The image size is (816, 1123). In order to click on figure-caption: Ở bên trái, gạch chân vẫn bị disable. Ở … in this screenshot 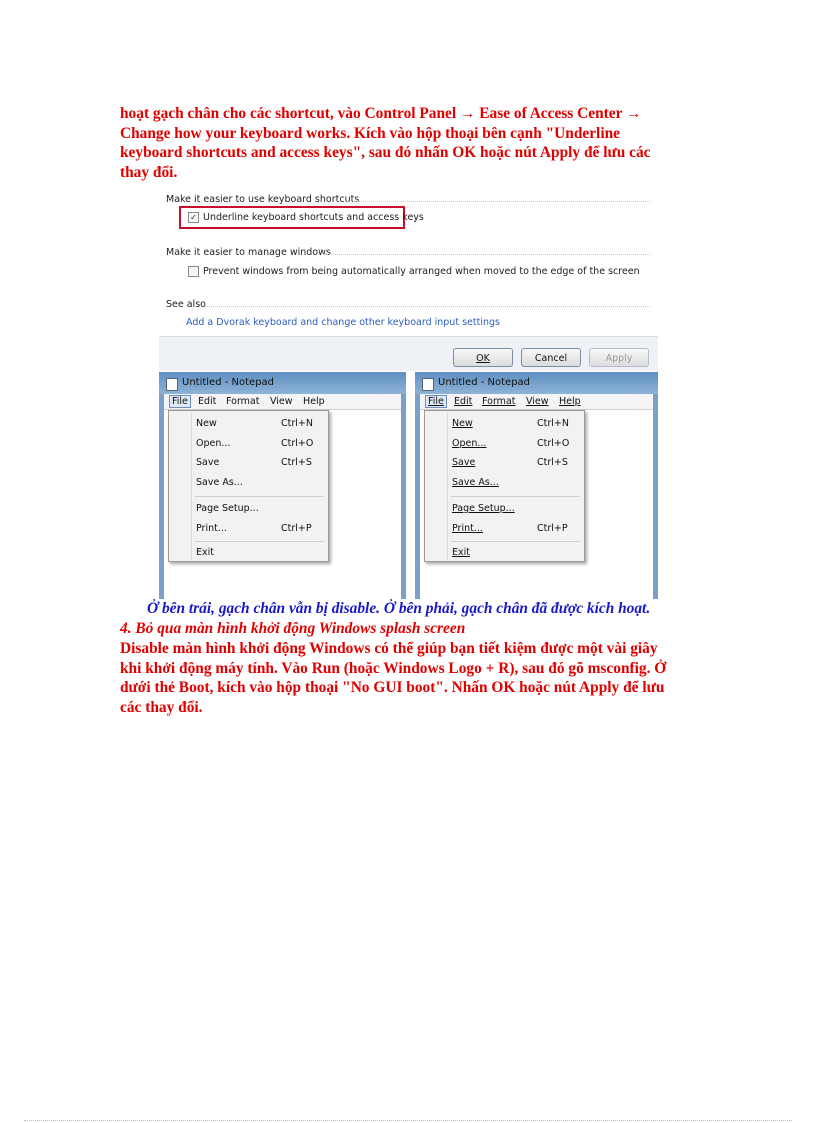, I will do `click(399, 608)`.